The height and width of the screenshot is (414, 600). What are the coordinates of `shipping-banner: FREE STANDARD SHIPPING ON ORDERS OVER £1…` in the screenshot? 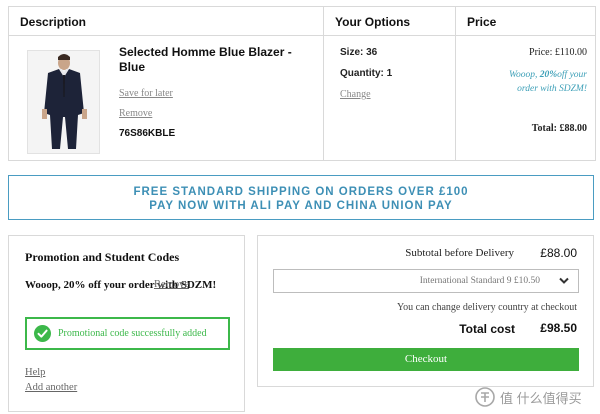 It's located at (301, 197).